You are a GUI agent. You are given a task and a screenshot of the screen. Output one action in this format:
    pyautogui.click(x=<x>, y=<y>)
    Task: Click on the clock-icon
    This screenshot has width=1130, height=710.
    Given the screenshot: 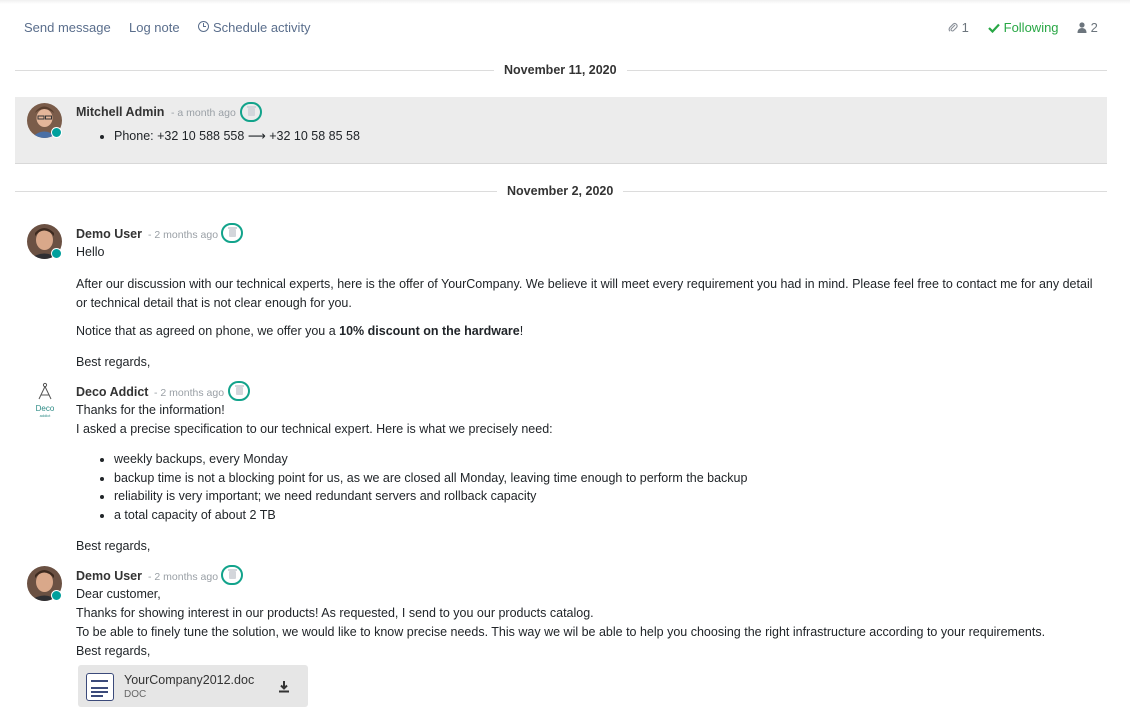 What is the action you would take?
    pyautogui.click(x=203, y=26)
    